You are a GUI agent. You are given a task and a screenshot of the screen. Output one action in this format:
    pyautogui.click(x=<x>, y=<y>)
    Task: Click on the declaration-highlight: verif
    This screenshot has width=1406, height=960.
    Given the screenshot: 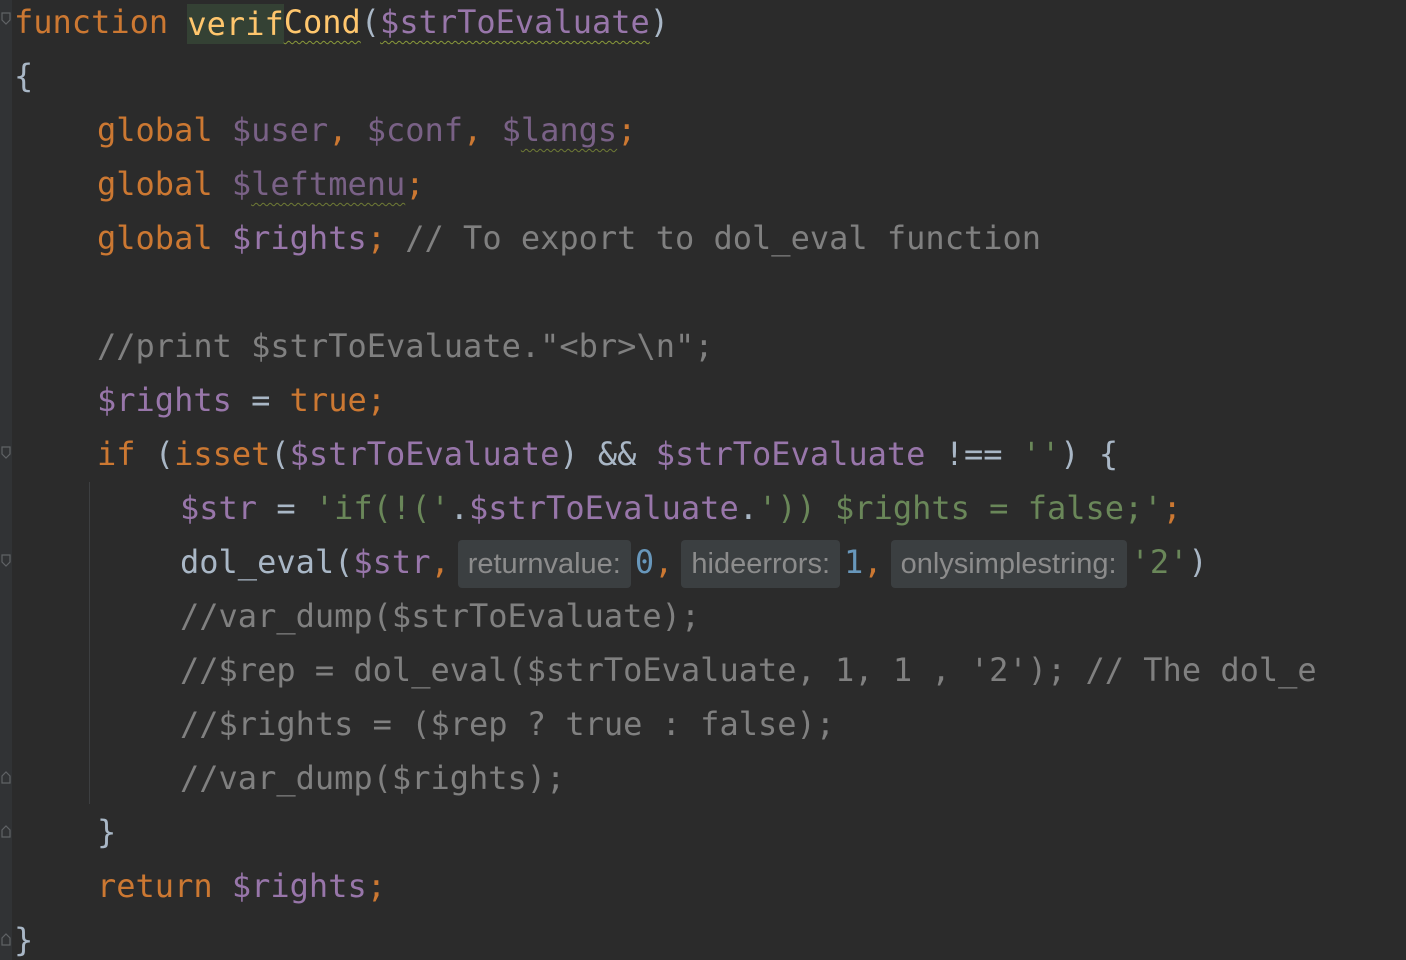 What is the action you would take?
    pyautogui.click(x=235, y=24)
    